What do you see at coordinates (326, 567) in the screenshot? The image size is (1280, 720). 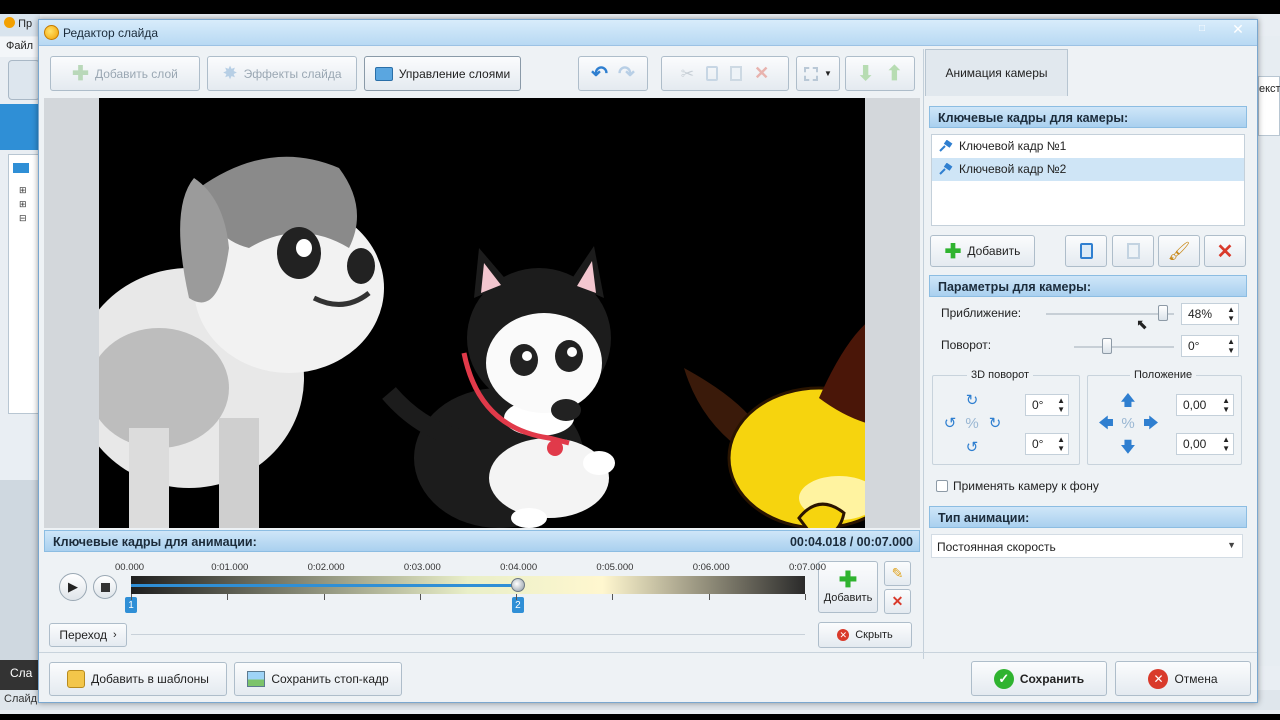 I see `timeline-tick-label: 0:02.000` at bounding box center [326, 567].